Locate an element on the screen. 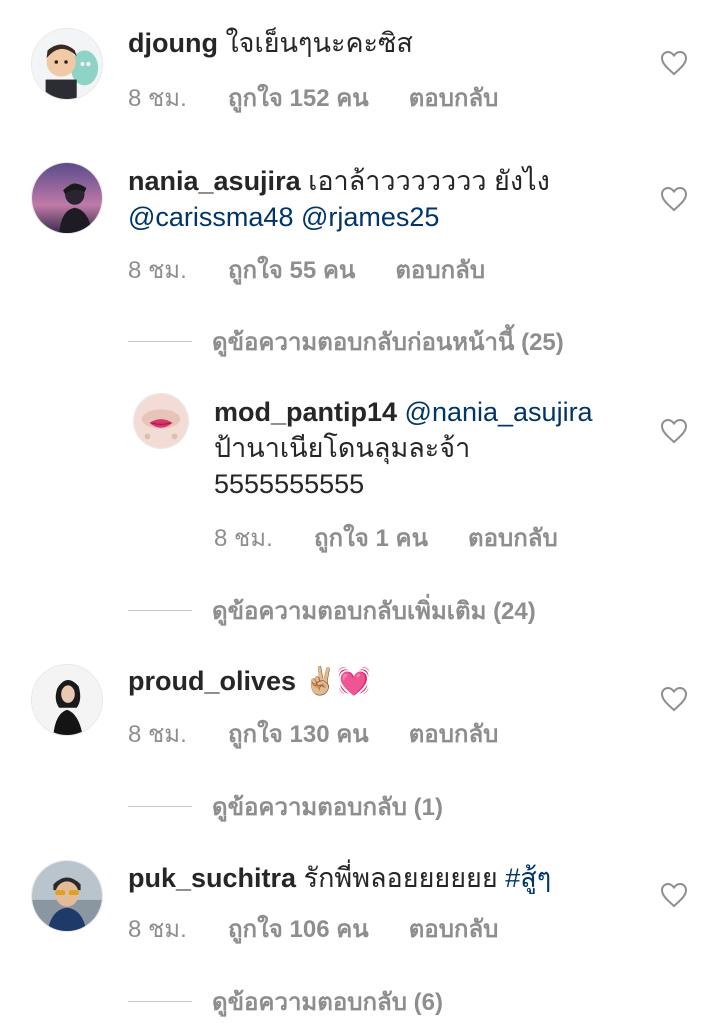  comment-meta: 8 ชม. ถูกใจ 1 คน ตอบกลับ is located at coordinates (386, 537).